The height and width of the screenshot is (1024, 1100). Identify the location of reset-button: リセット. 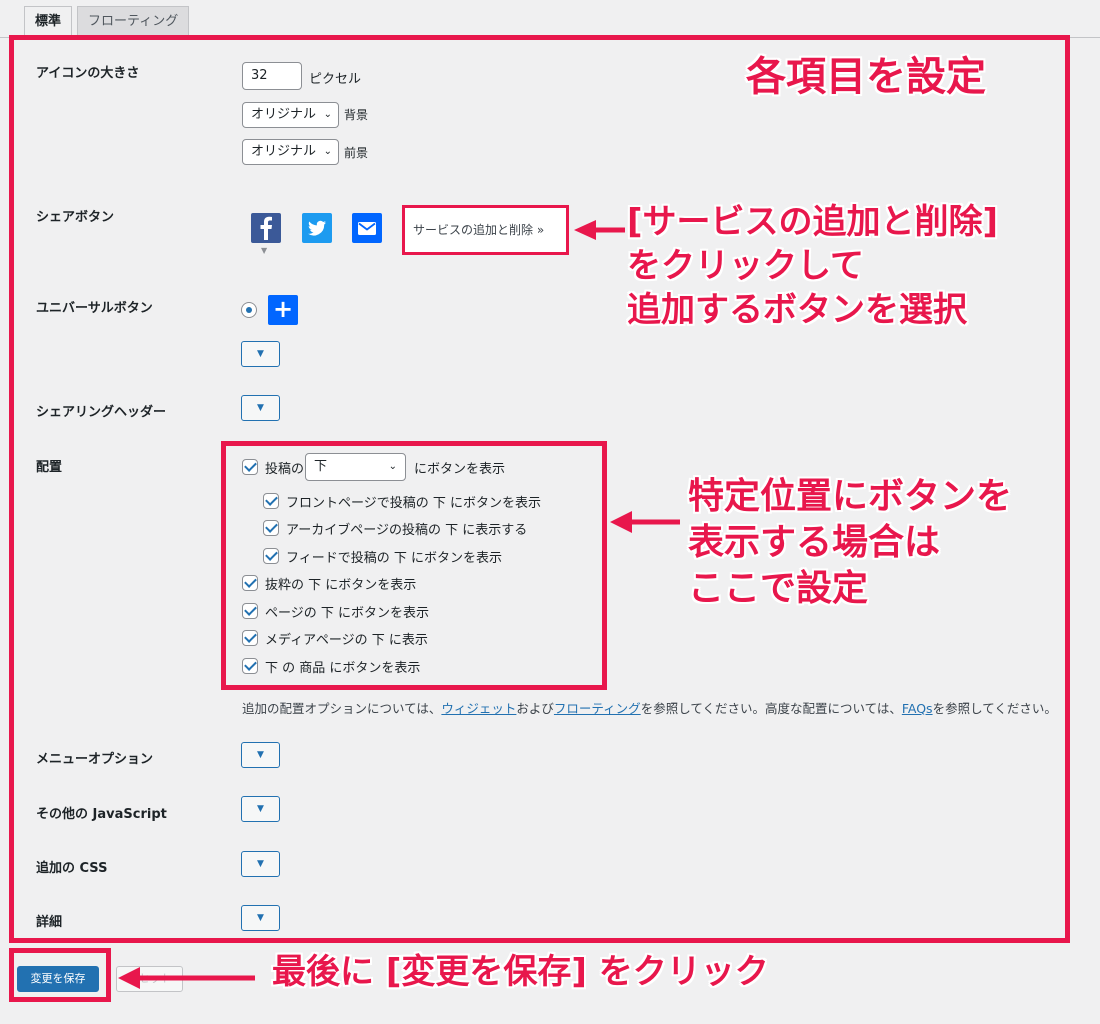
(149, 979).